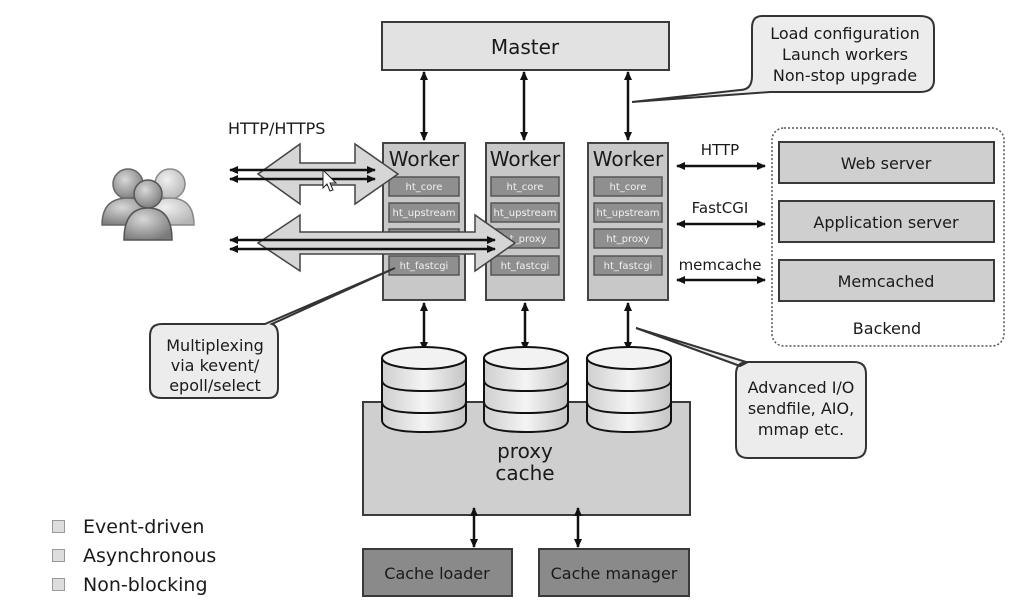 The width and height of the screenshot is (1024, 612). I want to click on master-box: Master, so click(525, 46).